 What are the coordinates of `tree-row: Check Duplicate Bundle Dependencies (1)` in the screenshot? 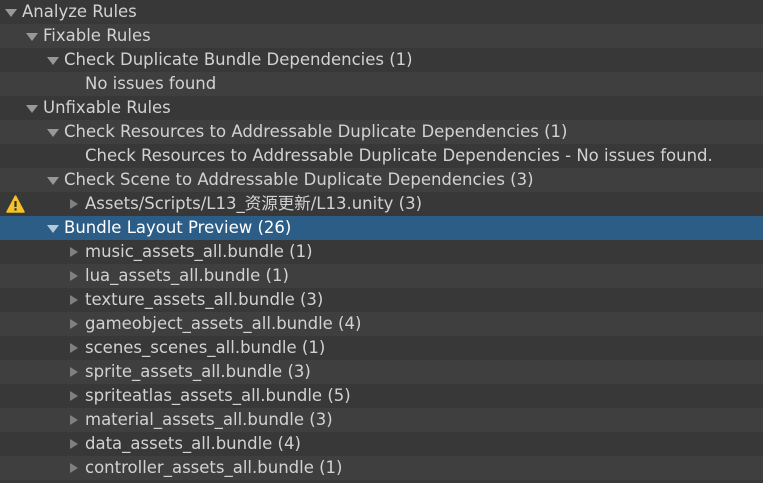 It's located at (381, 60).